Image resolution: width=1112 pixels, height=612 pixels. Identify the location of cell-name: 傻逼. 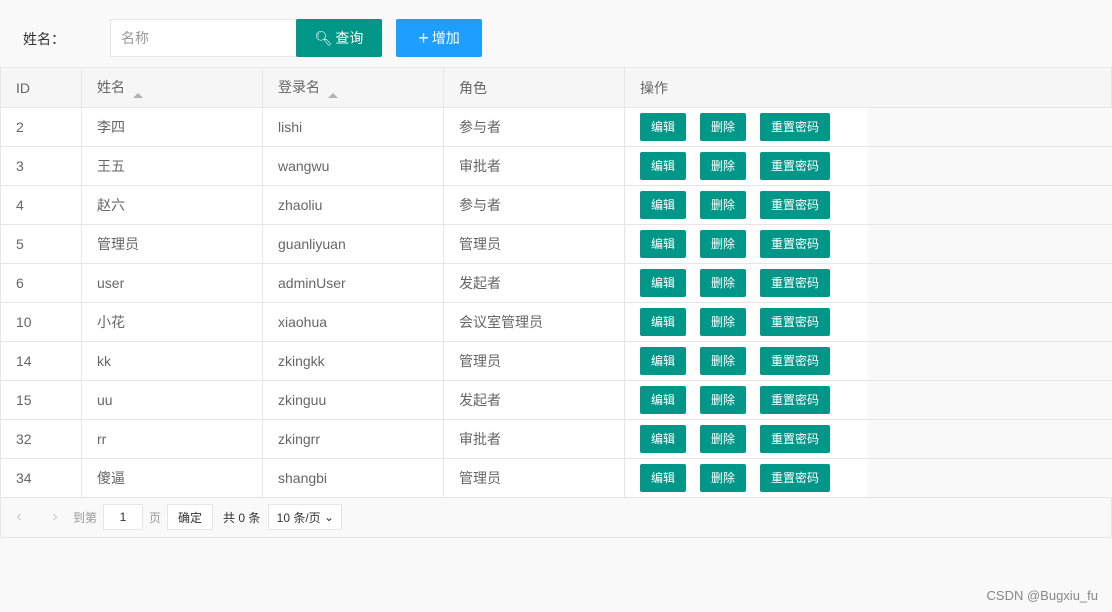
(172, 478).